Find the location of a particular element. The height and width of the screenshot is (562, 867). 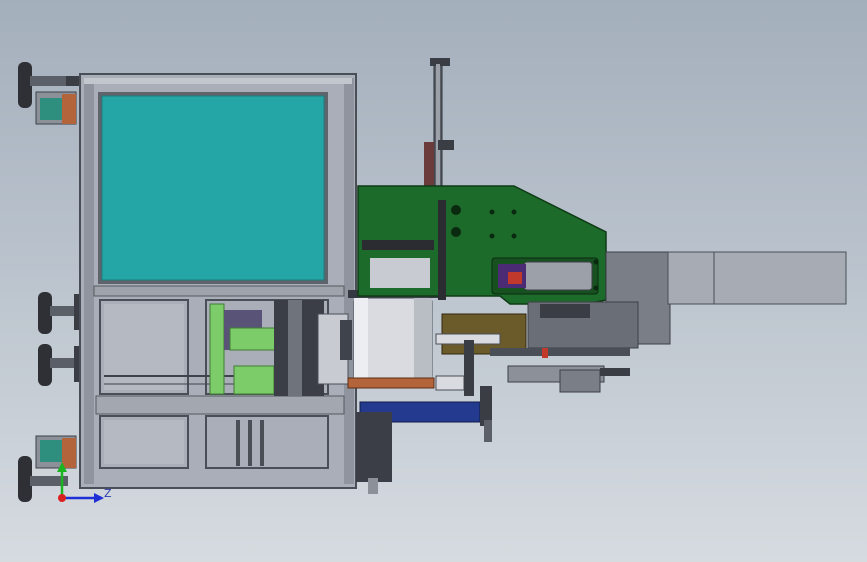

green-housing is located at coordinates (482, 245).